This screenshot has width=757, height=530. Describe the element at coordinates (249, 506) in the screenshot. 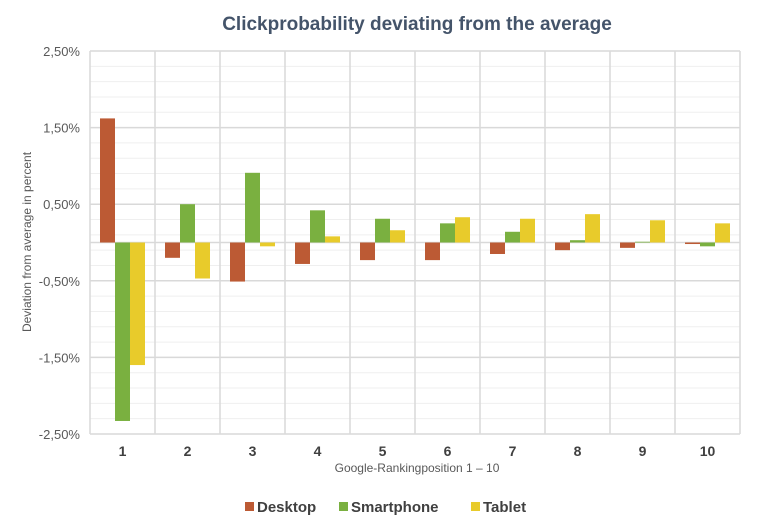

I see `legend-swatch-desktop` at that location.